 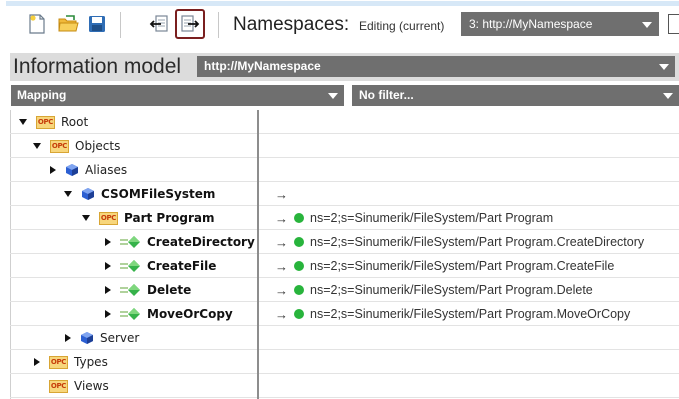 I want to click on information-model-header: Information model http://MyNamespace, so click(x=344, y=67).